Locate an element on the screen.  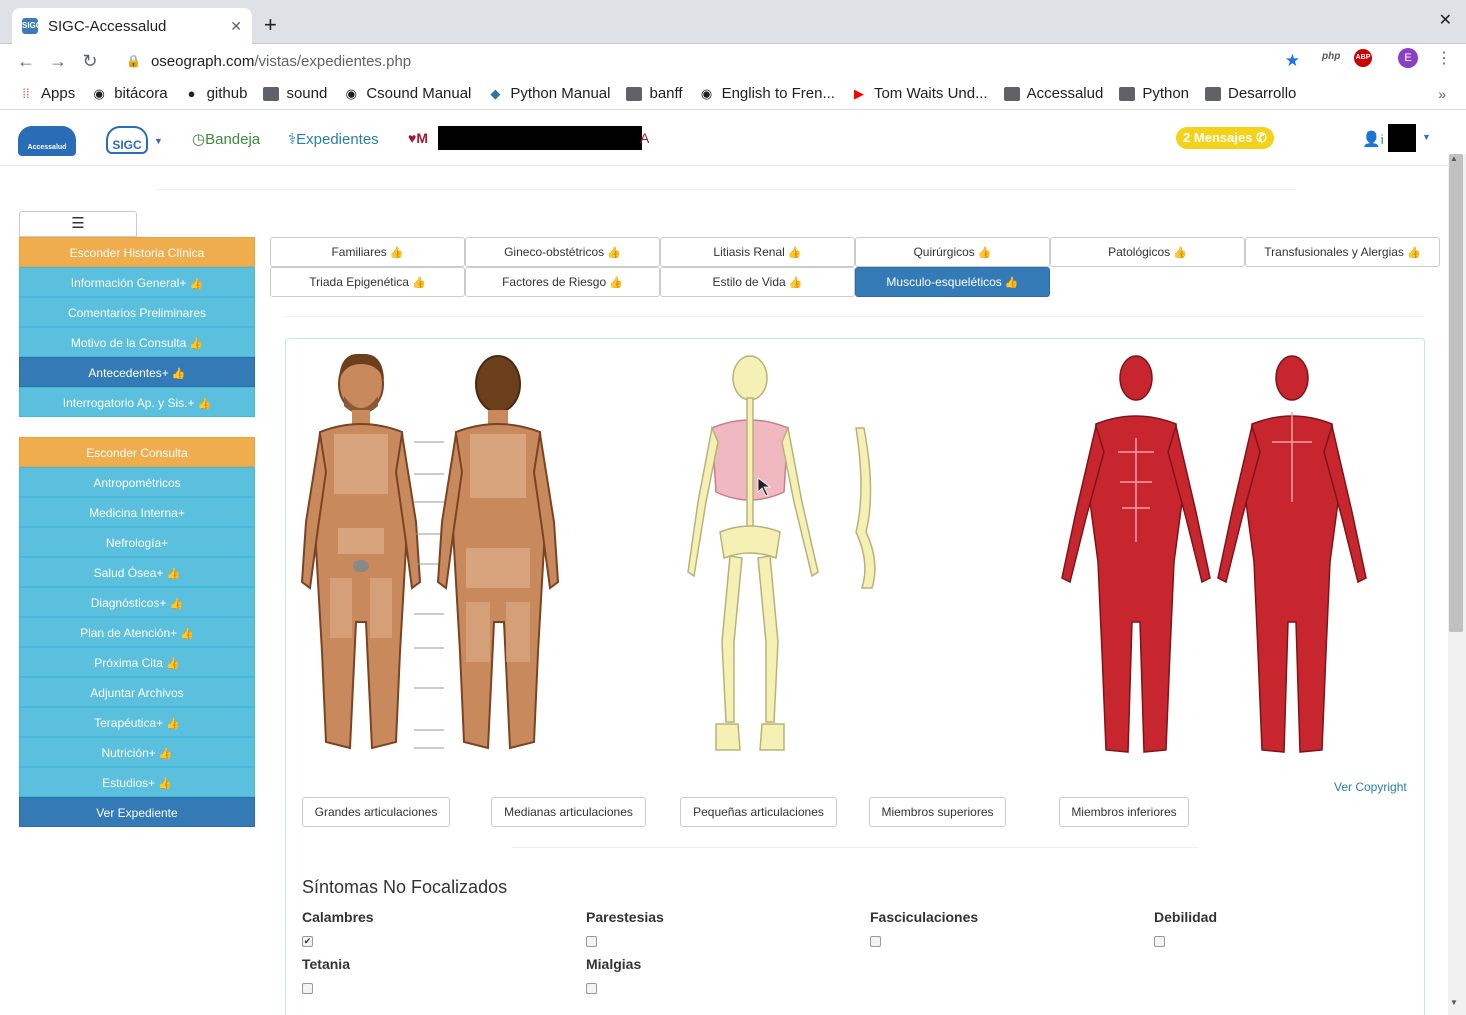
left-arm-bones is located at coordinates (703, 501).